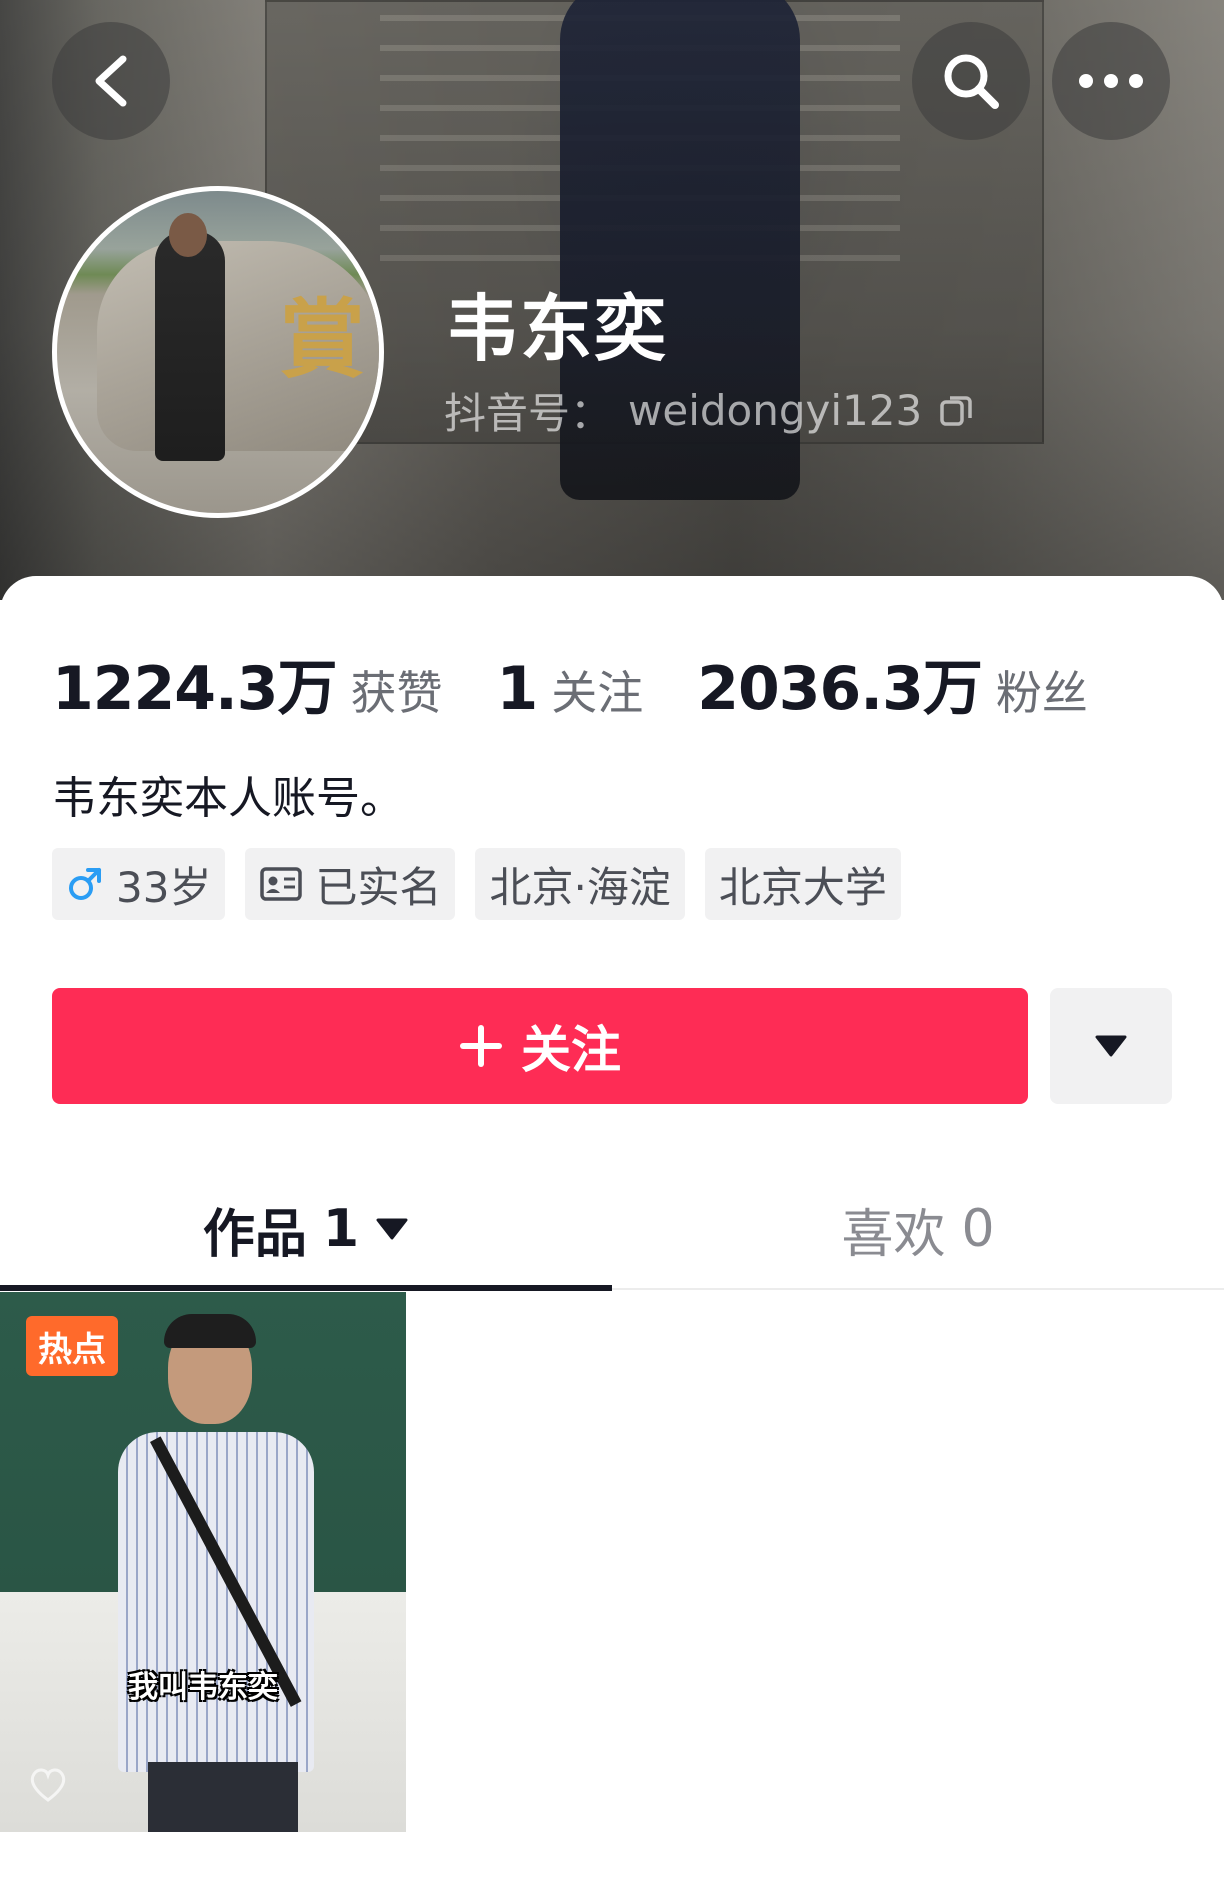 Image resolution: width=1224 pixels, height=1887 pixels. What do you see at coordinates (396, 693) in the screenshot?
I see `stat-label: 获赞` at bounding box center [396, 693].